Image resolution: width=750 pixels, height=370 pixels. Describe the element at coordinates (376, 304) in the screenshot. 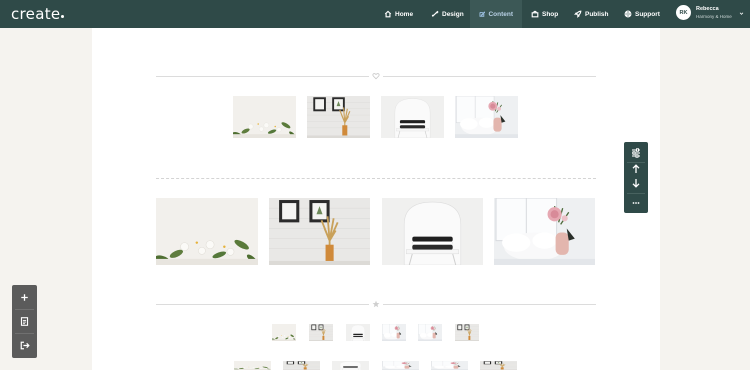

I see `star-icon` at that location.